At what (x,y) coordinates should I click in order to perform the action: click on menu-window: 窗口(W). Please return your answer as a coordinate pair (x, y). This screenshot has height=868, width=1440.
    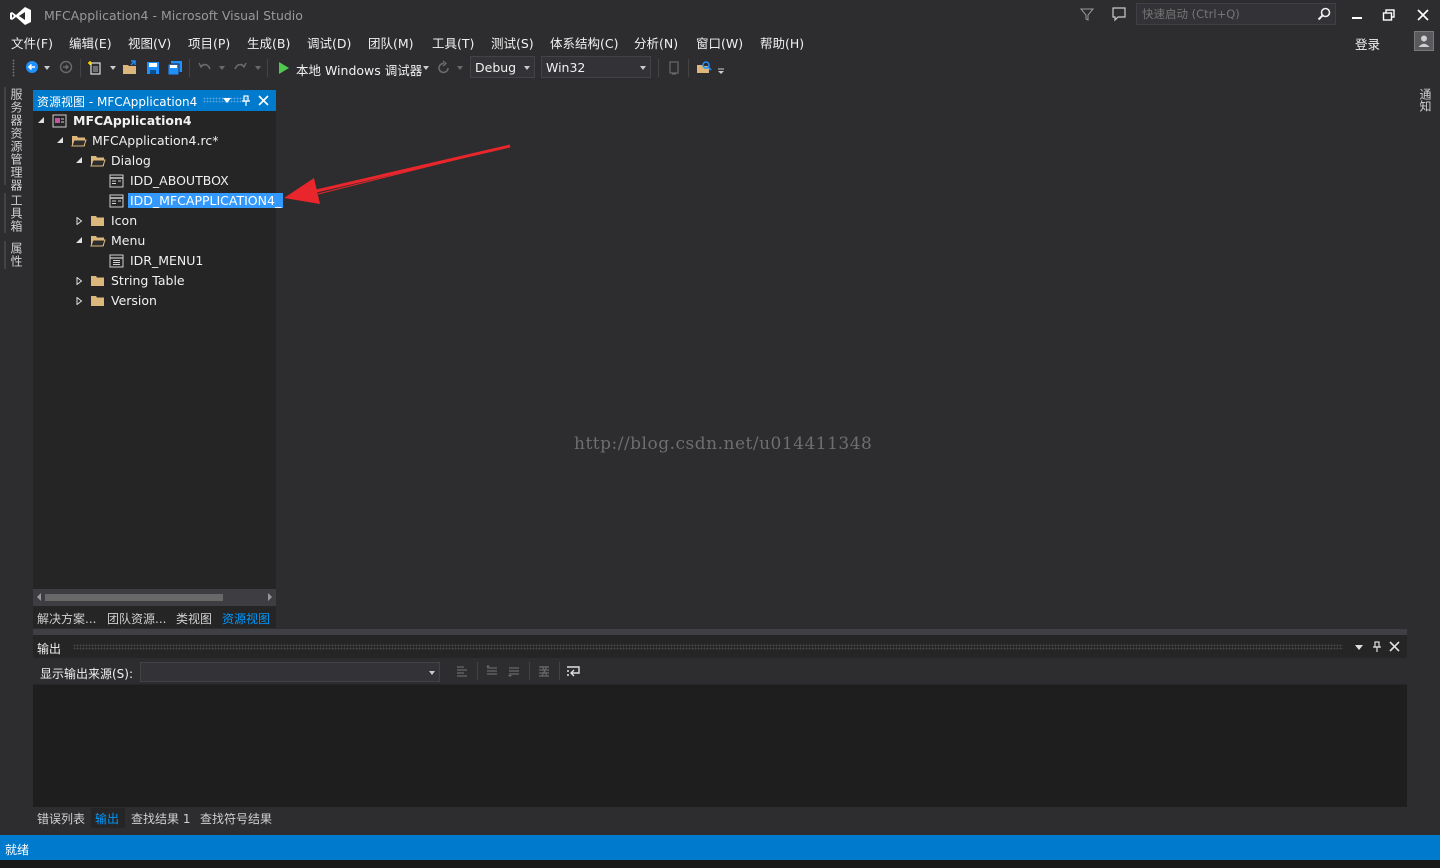
    Looking at the image, I should click on (719, 42).